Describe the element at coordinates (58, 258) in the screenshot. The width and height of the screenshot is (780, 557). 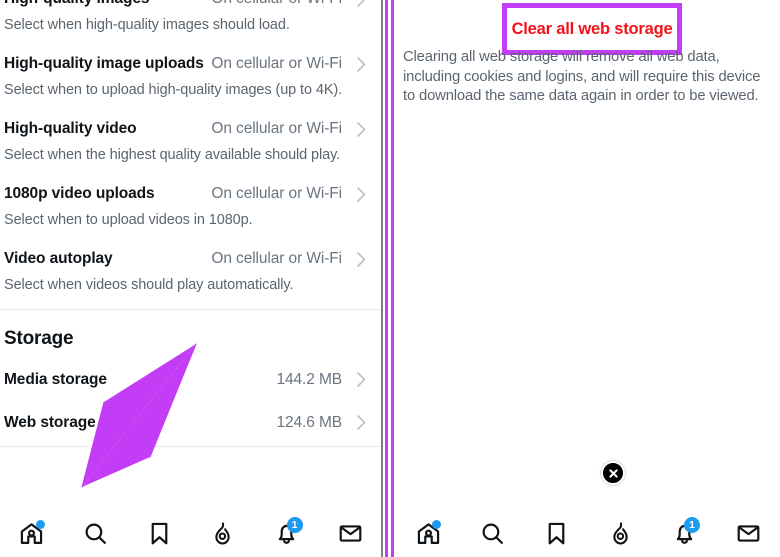
I see `setting-title: Video autoplay` at that location.